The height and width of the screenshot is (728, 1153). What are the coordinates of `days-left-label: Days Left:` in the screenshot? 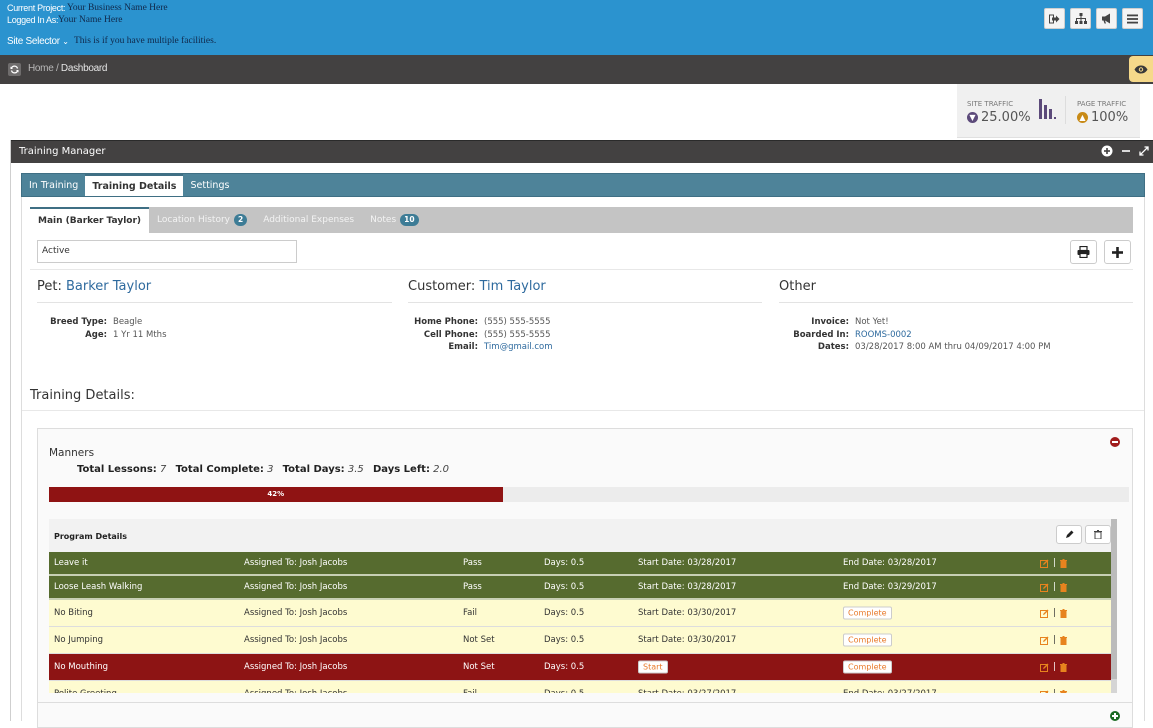 It's located at (401, 469).